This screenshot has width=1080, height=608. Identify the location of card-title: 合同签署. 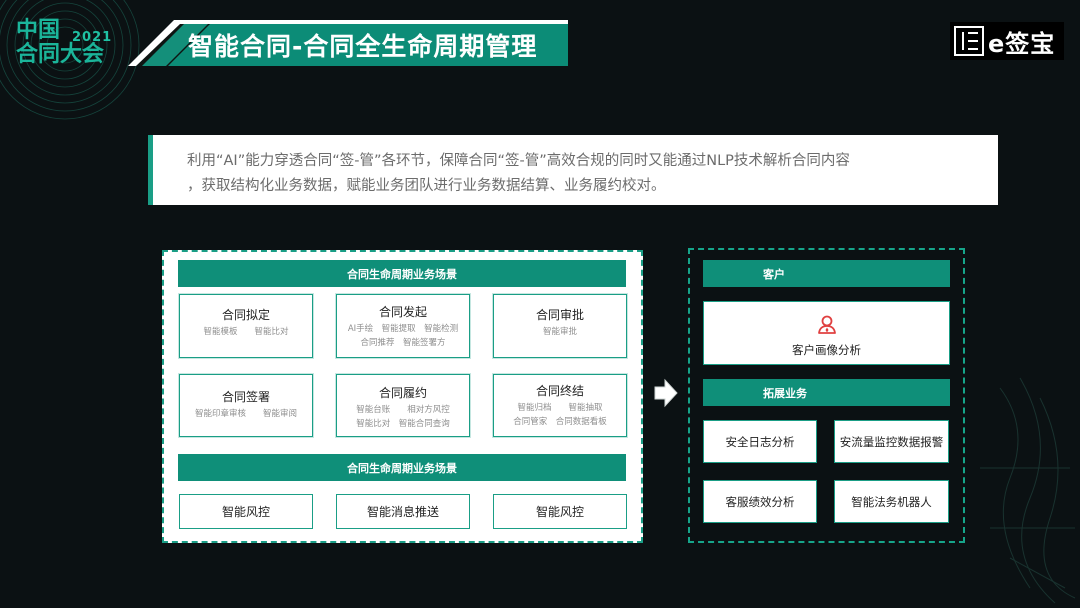
(245, 397).